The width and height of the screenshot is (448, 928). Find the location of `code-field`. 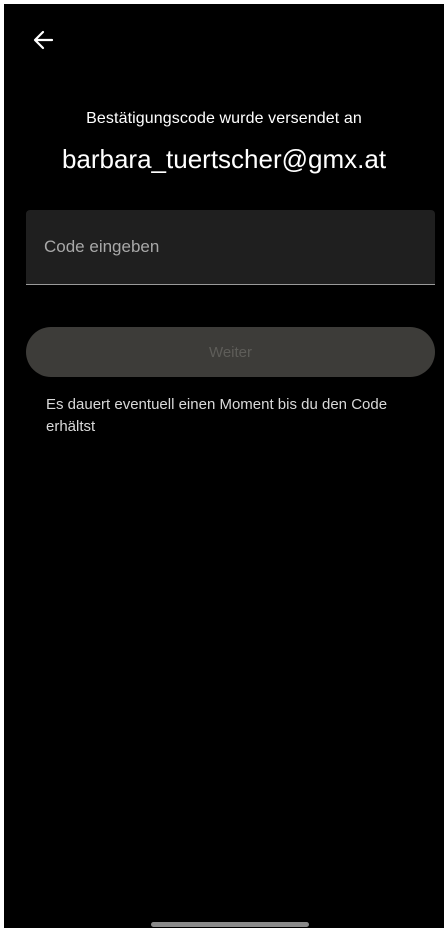

code-field is located at coordinates (230, 247).